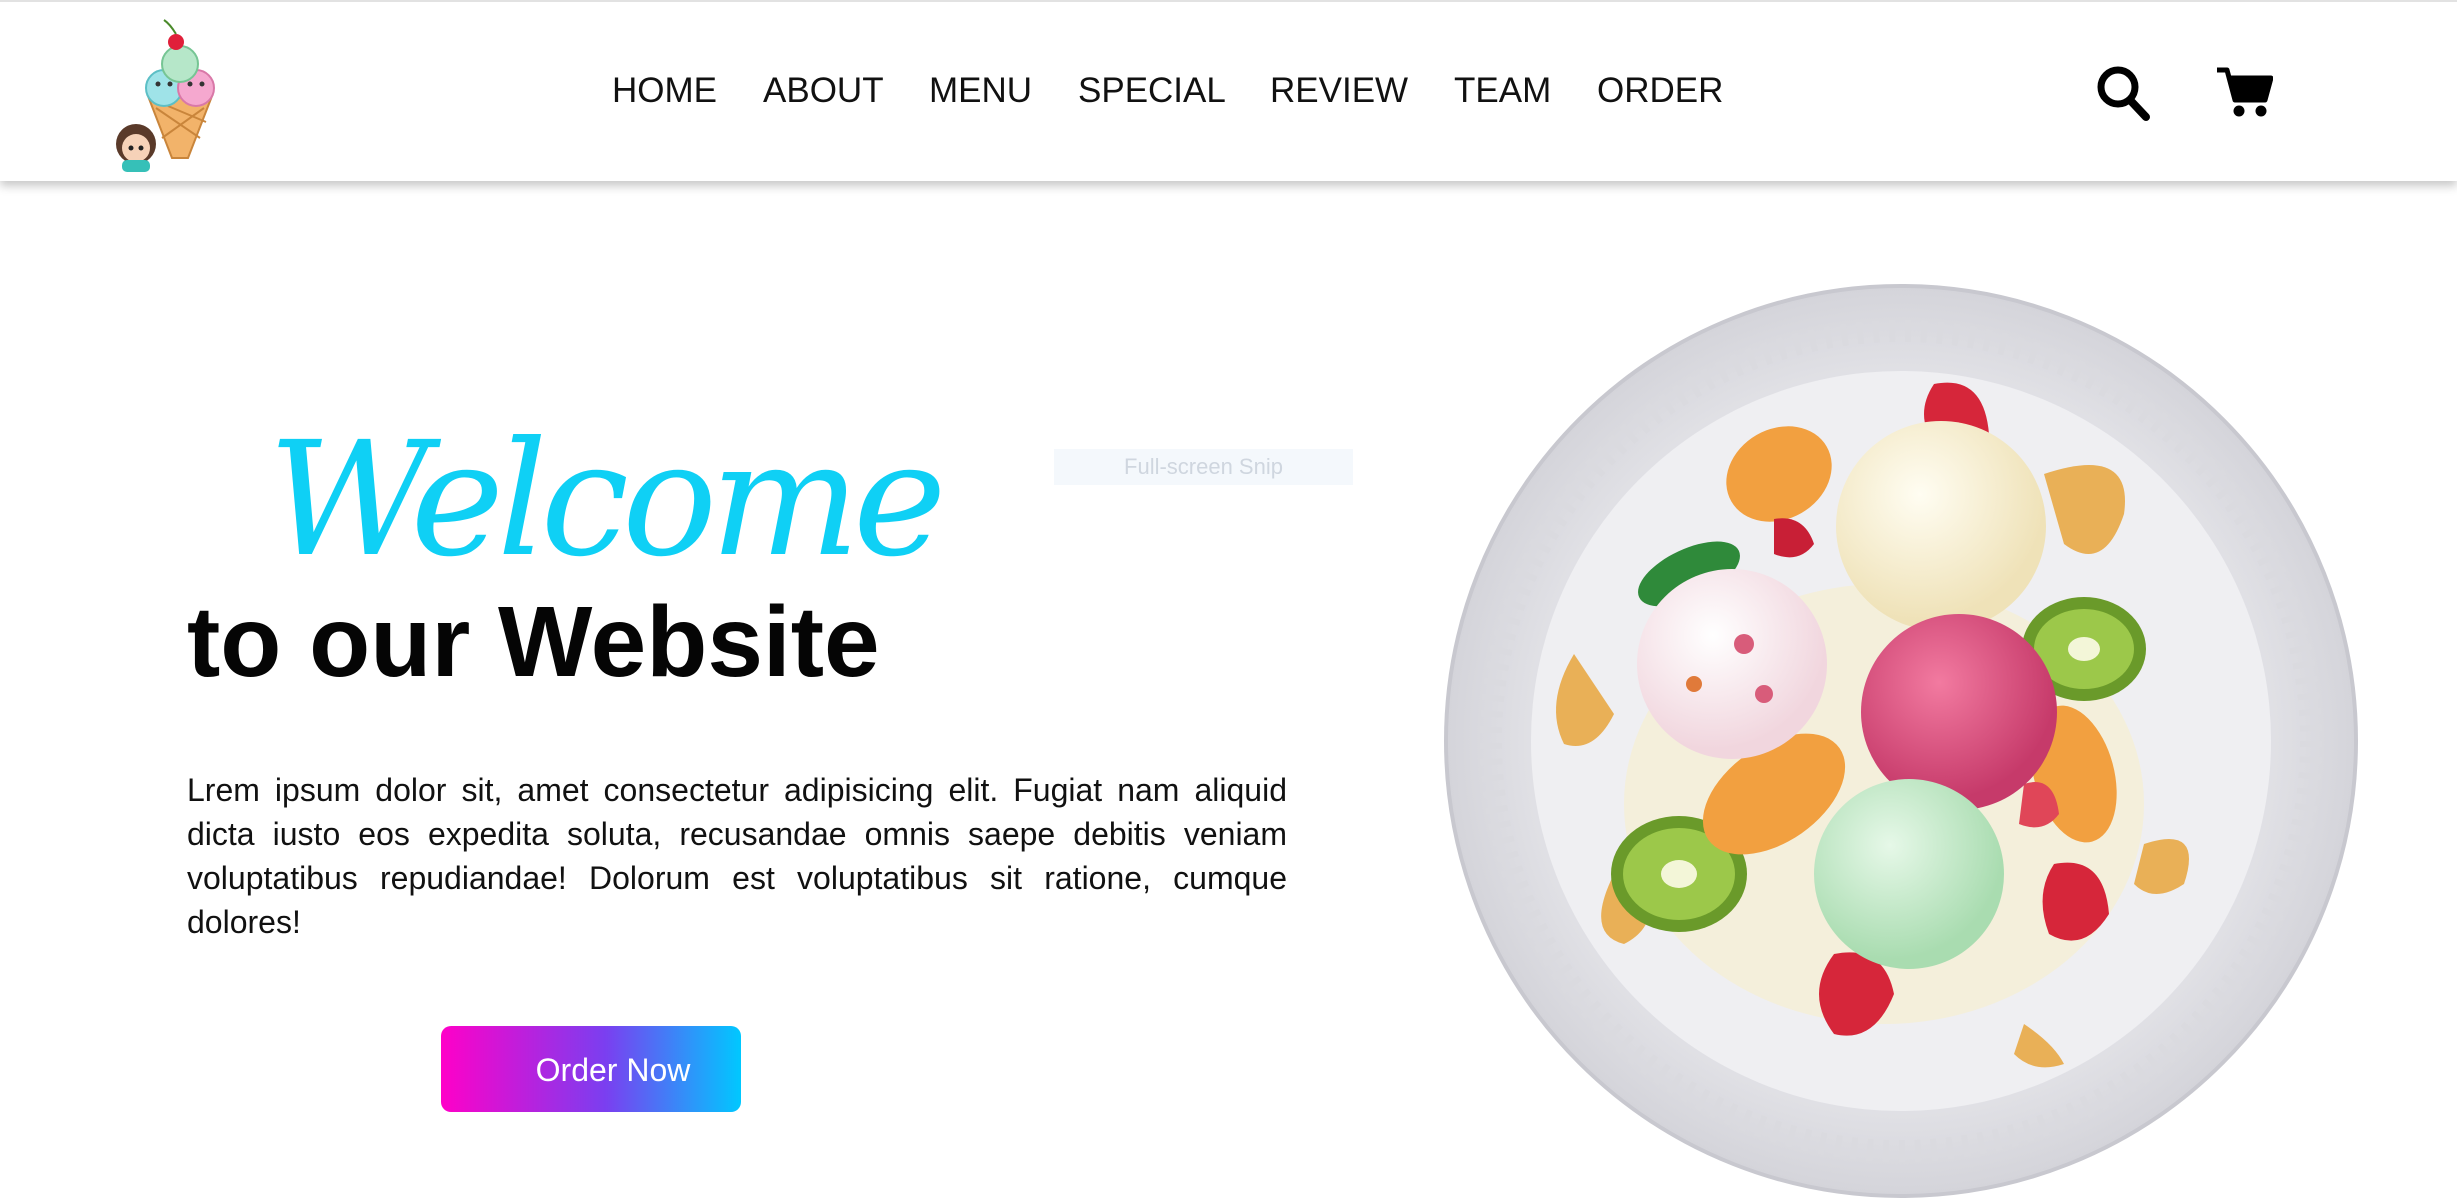 This screenshot has height=1198, width=2457. What do you see at coordinates (2244, 92) in the screenshot?
I see `cart-icon` at bounding box center [2244, 92].